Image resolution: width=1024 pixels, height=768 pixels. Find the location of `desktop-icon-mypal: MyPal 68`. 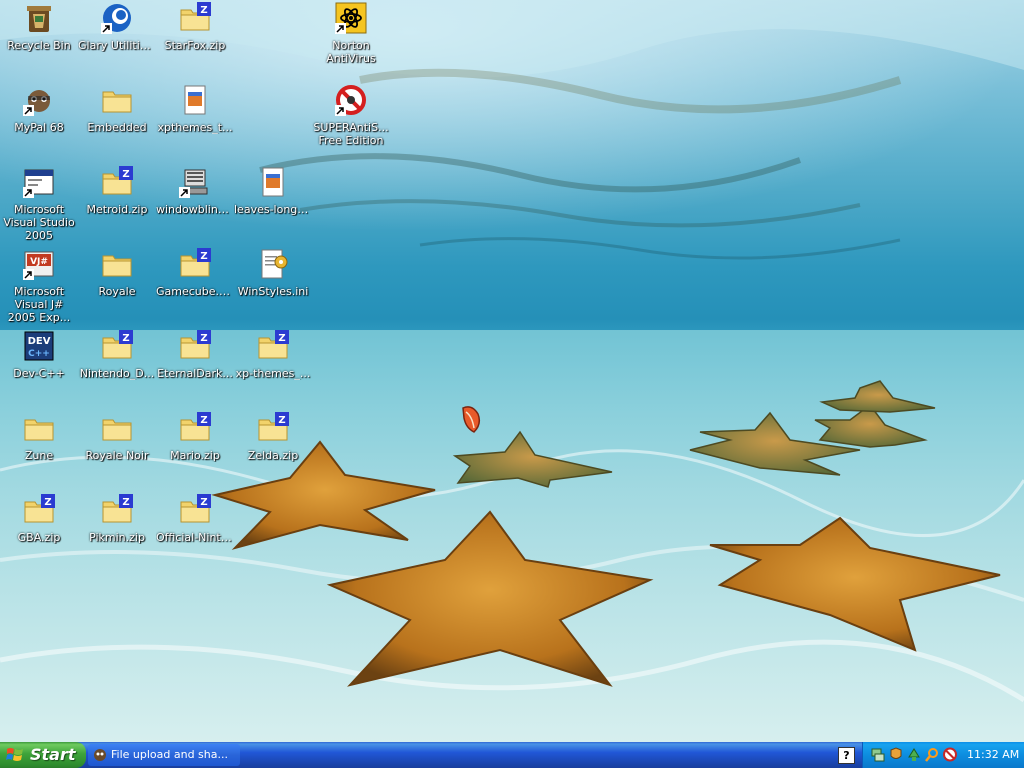

desktop-icon-mypal: MyPal 68 is located at coordinates (39, 124).